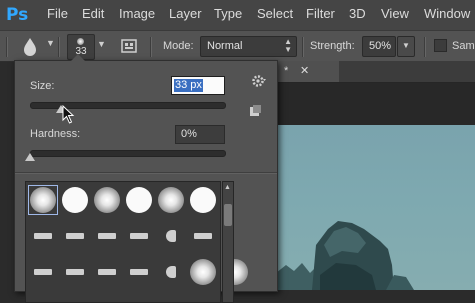 The image size is (475, 303). Describe the element at coordinates (42, 86) in the screenshot. I see `size-label: Size:` at that location.